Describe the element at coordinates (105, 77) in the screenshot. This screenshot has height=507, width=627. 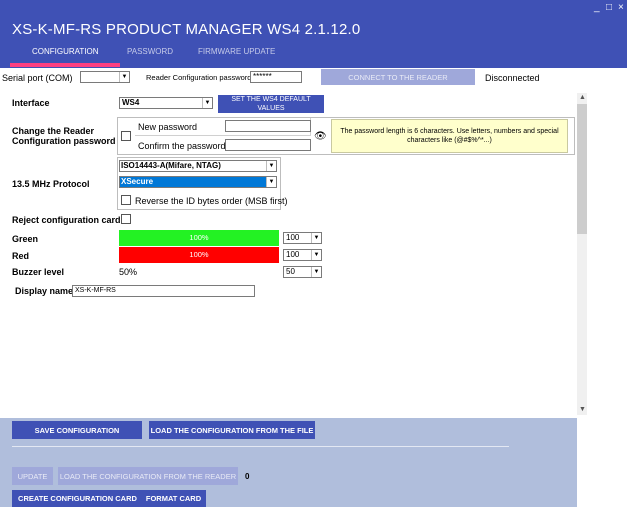
I see `serial-port-select: ▼` at that location.